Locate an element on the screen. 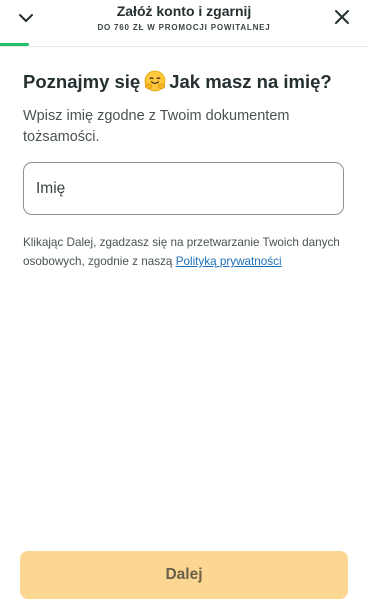  header-title: Załóż konto i zgarnij is located at coordinates (184, 11).